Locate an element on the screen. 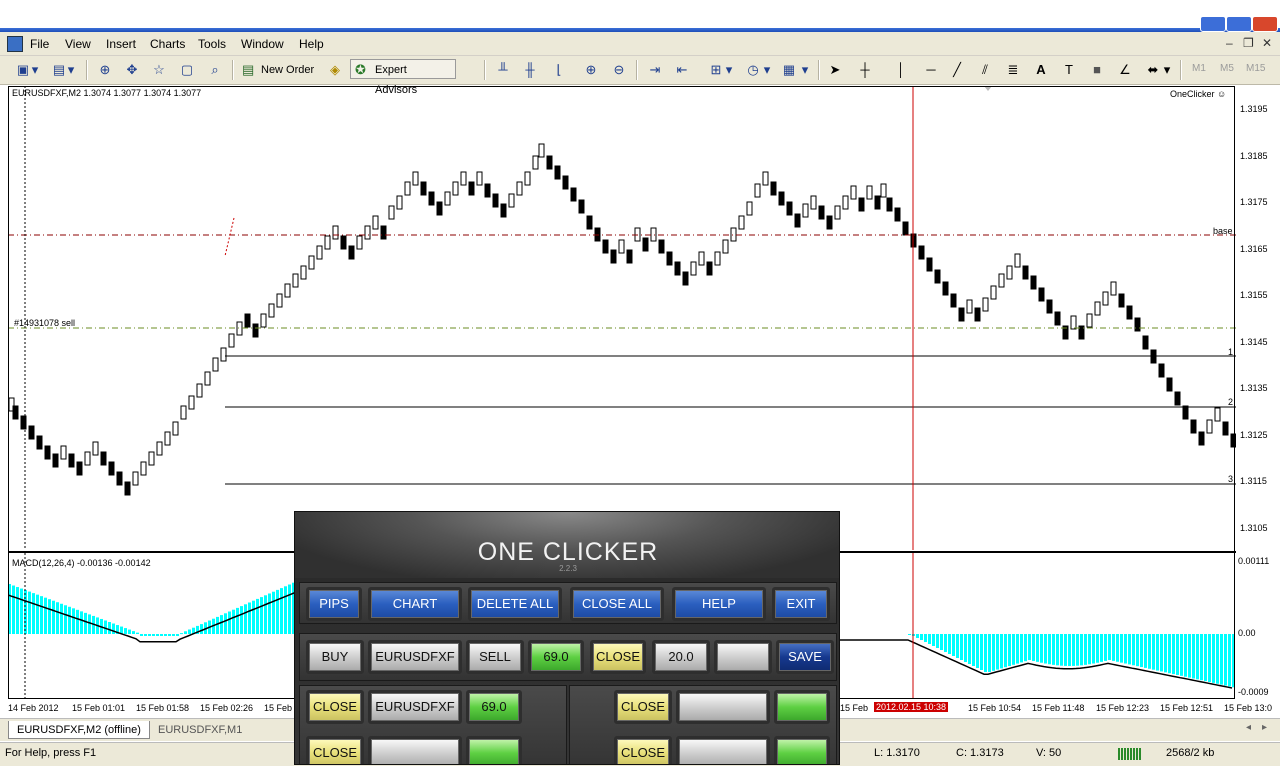  menu-help: Help is located at coordinates (311, 44).